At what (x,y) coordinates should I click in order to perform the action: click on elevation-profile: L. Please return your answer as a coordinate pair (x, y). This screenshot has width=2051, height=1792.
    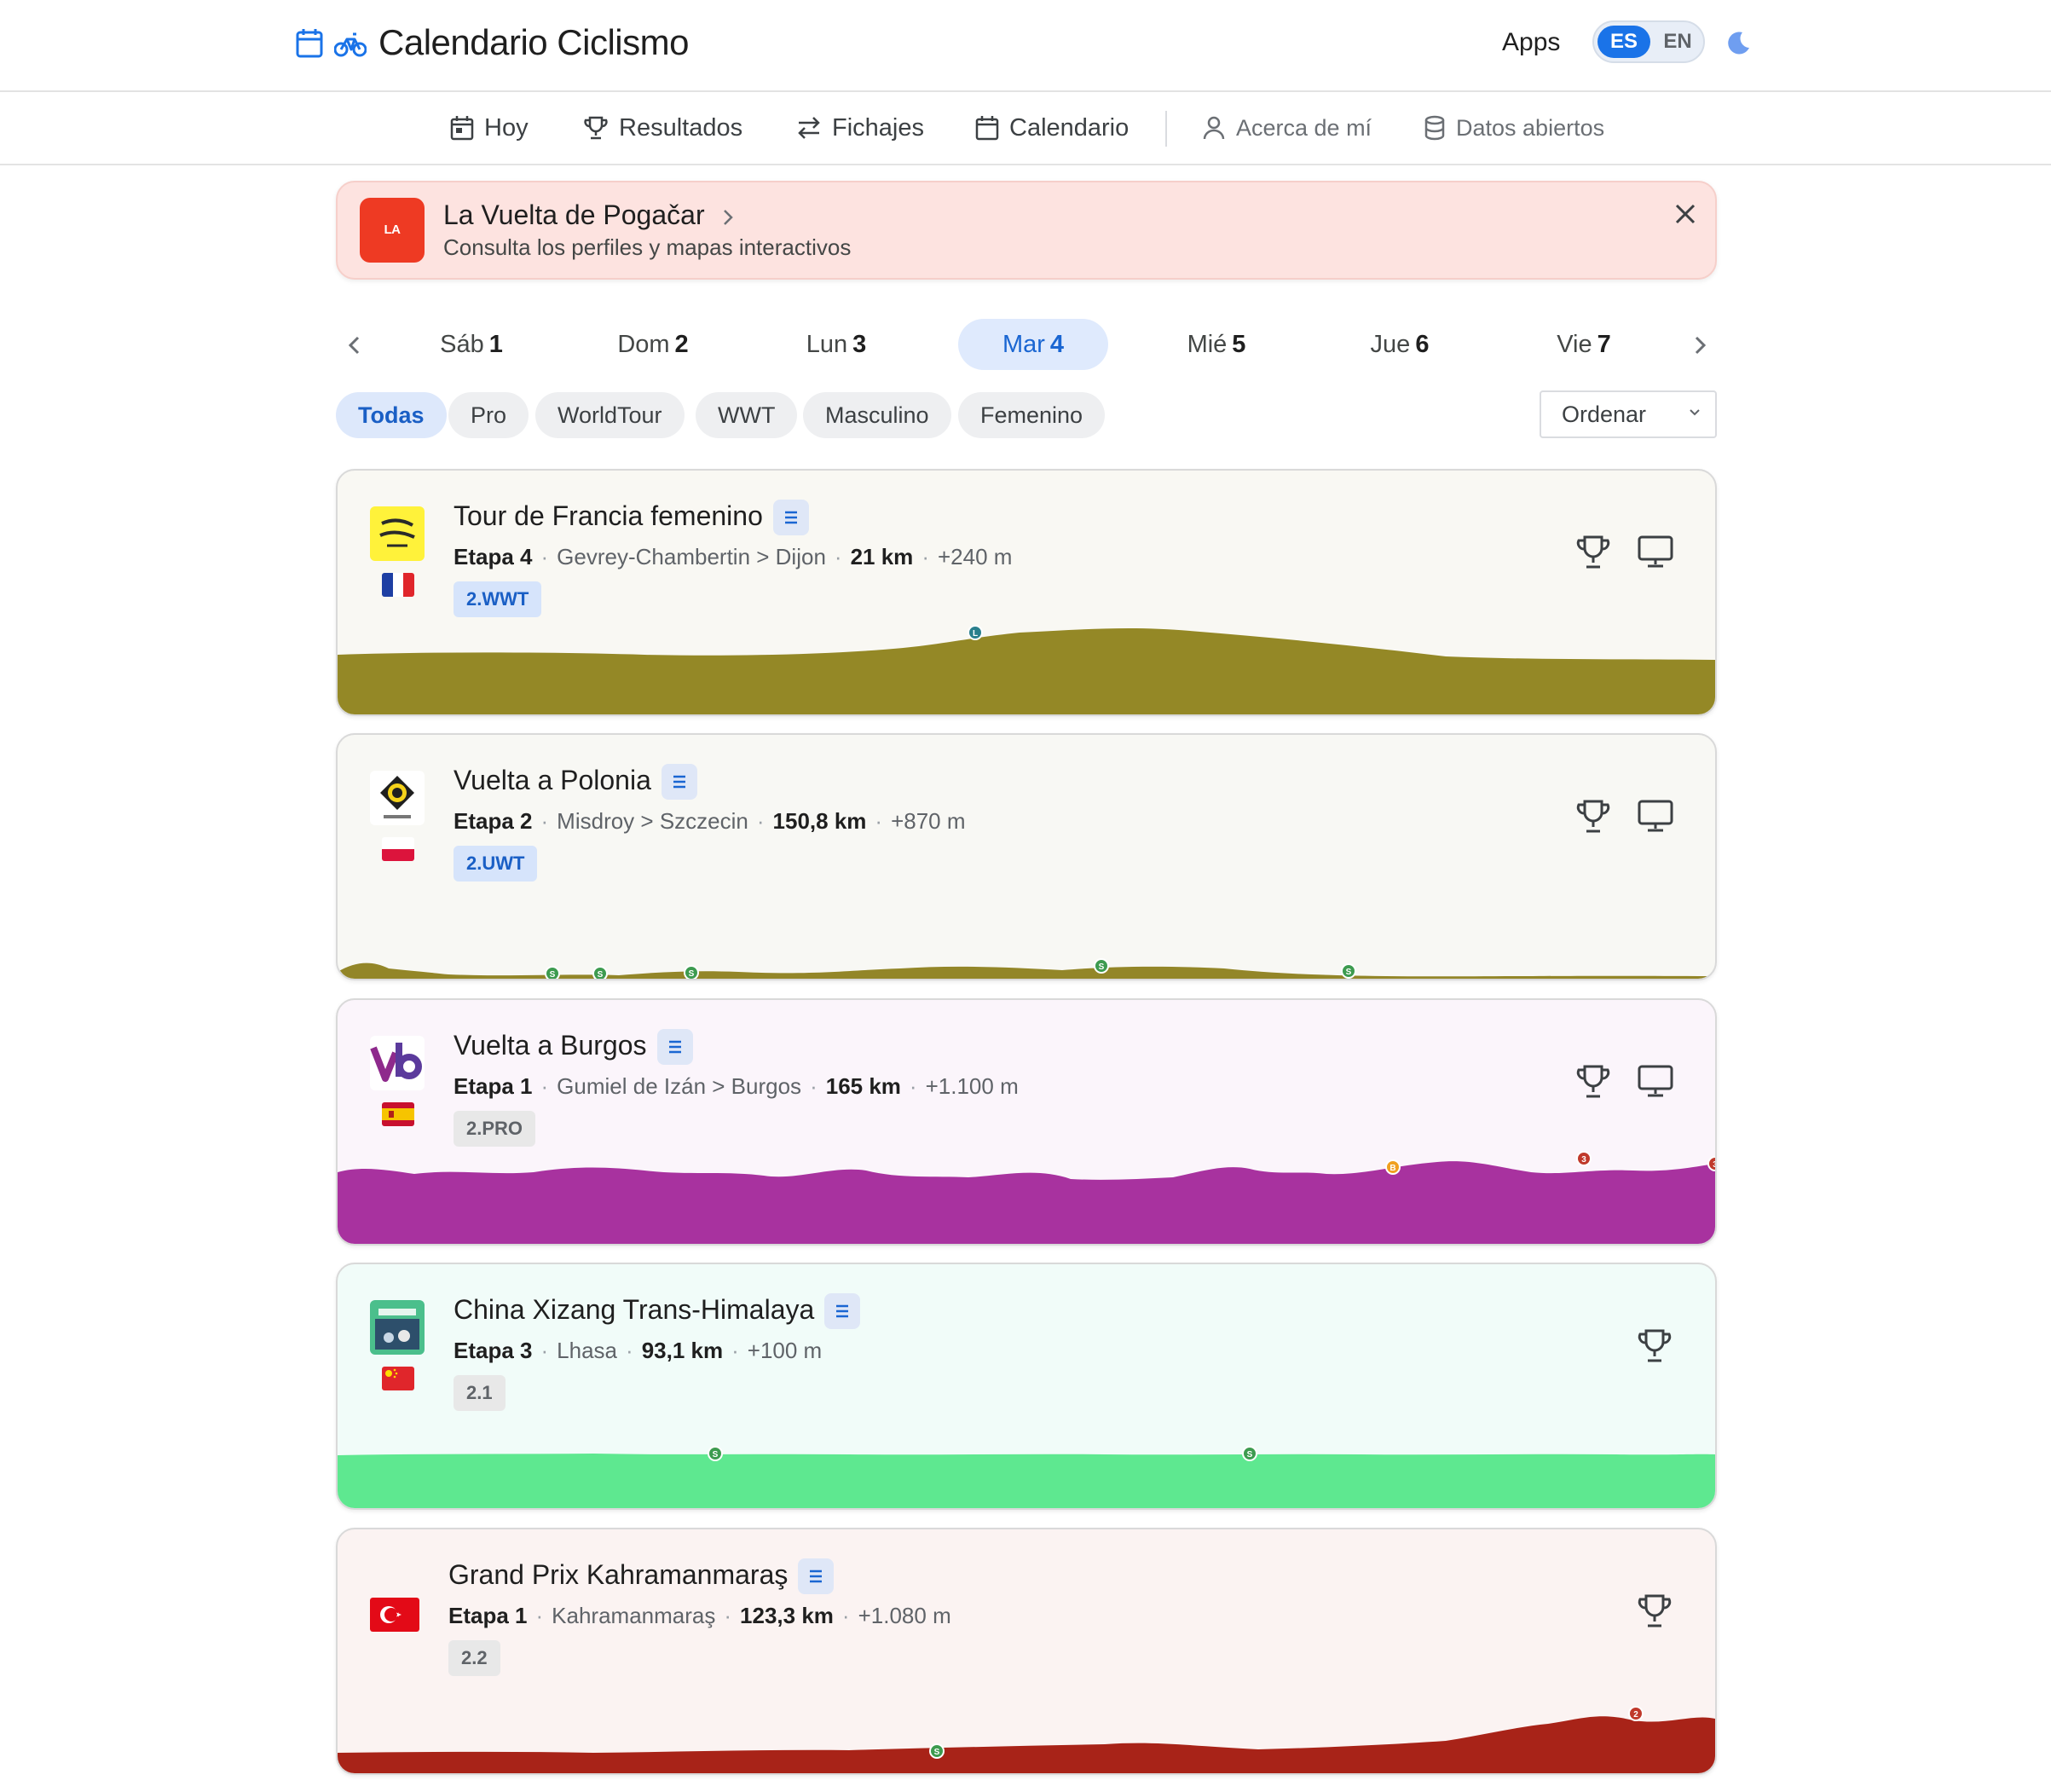
    Looking at the image, I should click on (1026, 663).